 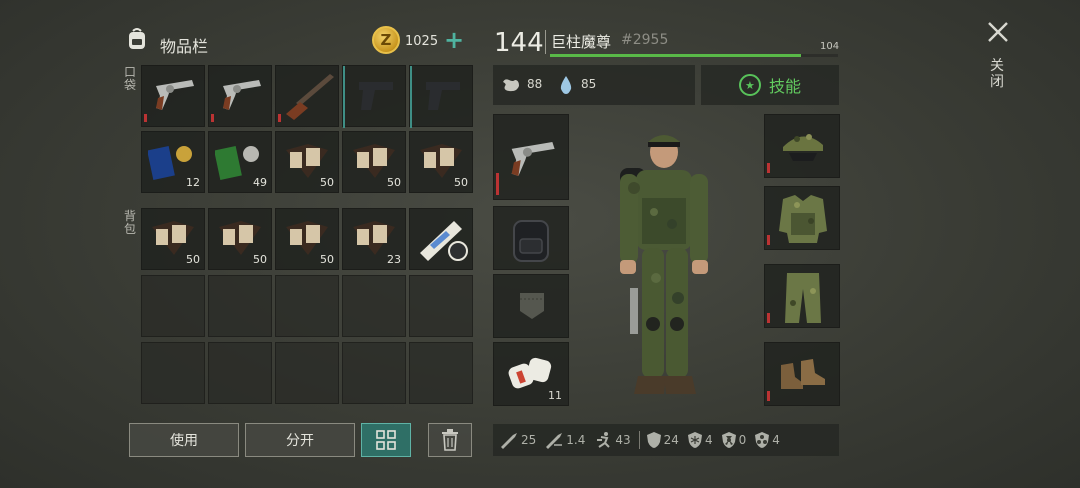 What do you see at coordinates (454, 40) in the screenshot?
I see `add-coins-button: +` at bounding box center [454, 40].